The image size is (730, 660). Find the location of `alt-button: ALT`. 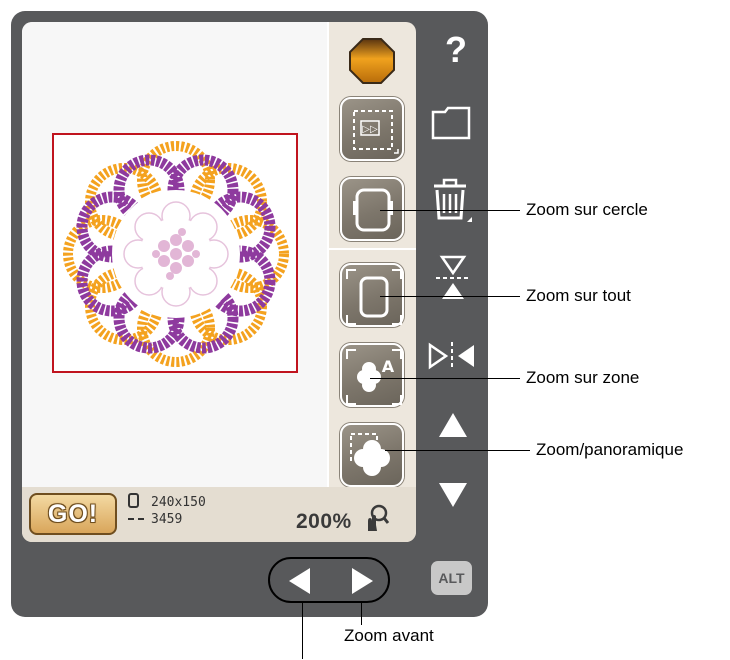

alt-button: ALT is located at coordinates (451, 578).